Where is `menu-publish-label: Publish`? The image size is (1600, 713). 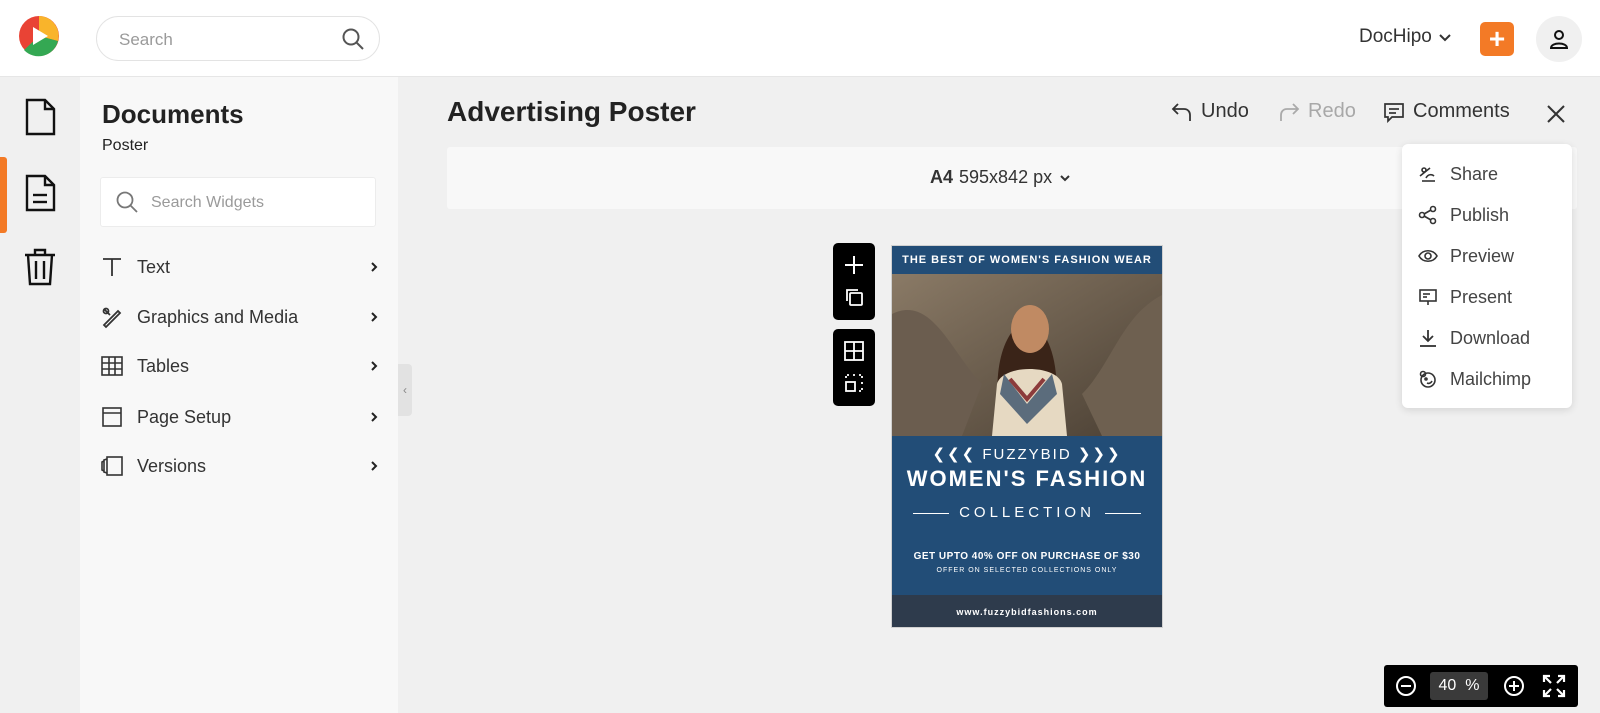 menu-publish-label: Publish is located at coordinates (1480, 214).